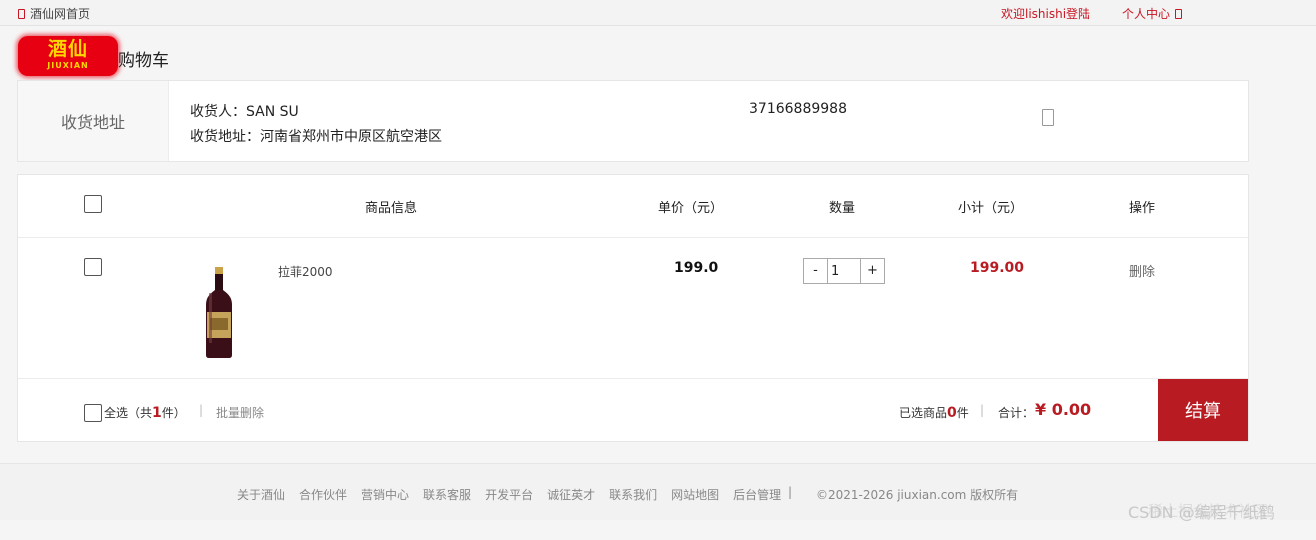 The image size is (1316, 540). Describe the element at coordinates (218, 112) in the screenshot. I see `receiver-label: 收货人：` at that location.